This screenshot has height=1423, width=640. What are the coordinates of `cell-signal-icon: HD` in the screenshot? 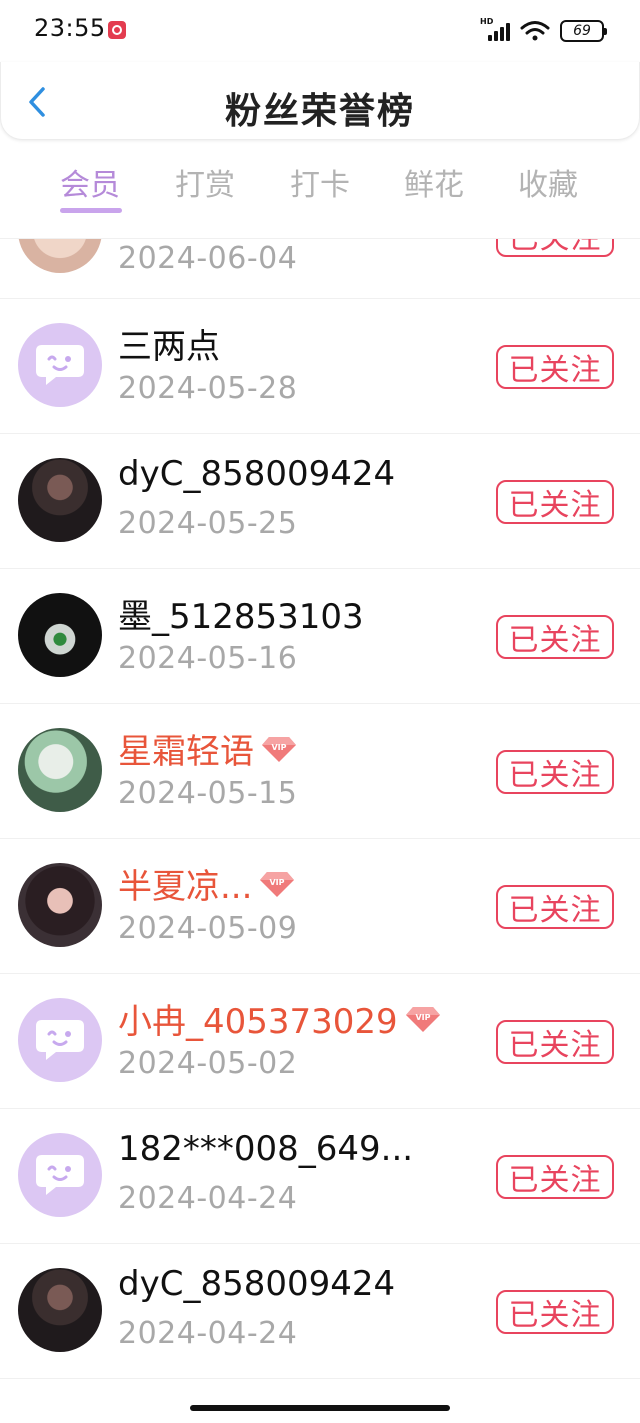 It's located at (495, 30).